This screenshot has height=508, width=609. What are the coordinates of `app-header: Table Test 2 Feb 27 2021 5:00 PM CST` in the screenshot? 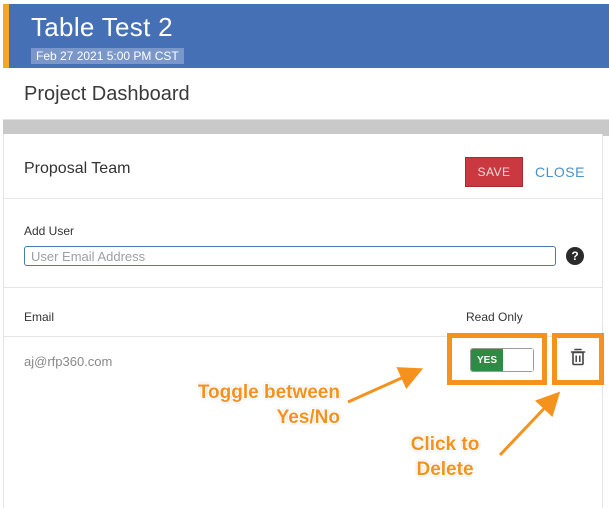 It's located at (306, 36).